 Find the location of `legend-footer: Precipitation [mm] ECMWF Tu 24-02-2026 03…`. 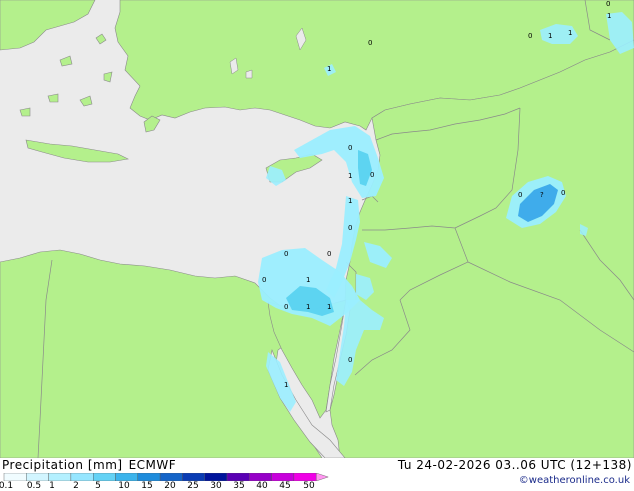

legend-footer: Precipitation [mm] ECMWF Tu 24-02-2026 03… is located at coordinates (317, 474).